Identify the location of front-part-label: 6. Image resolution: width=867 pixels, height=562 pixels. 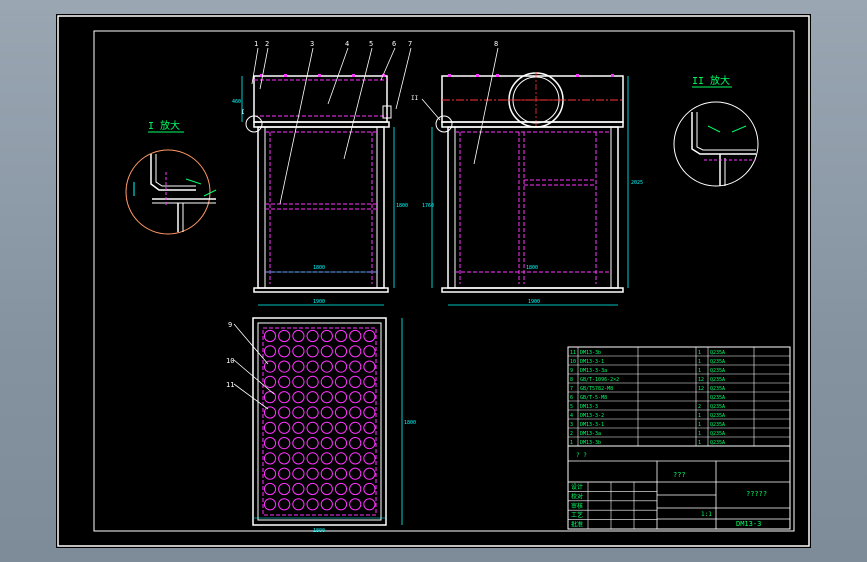
(394, 44).